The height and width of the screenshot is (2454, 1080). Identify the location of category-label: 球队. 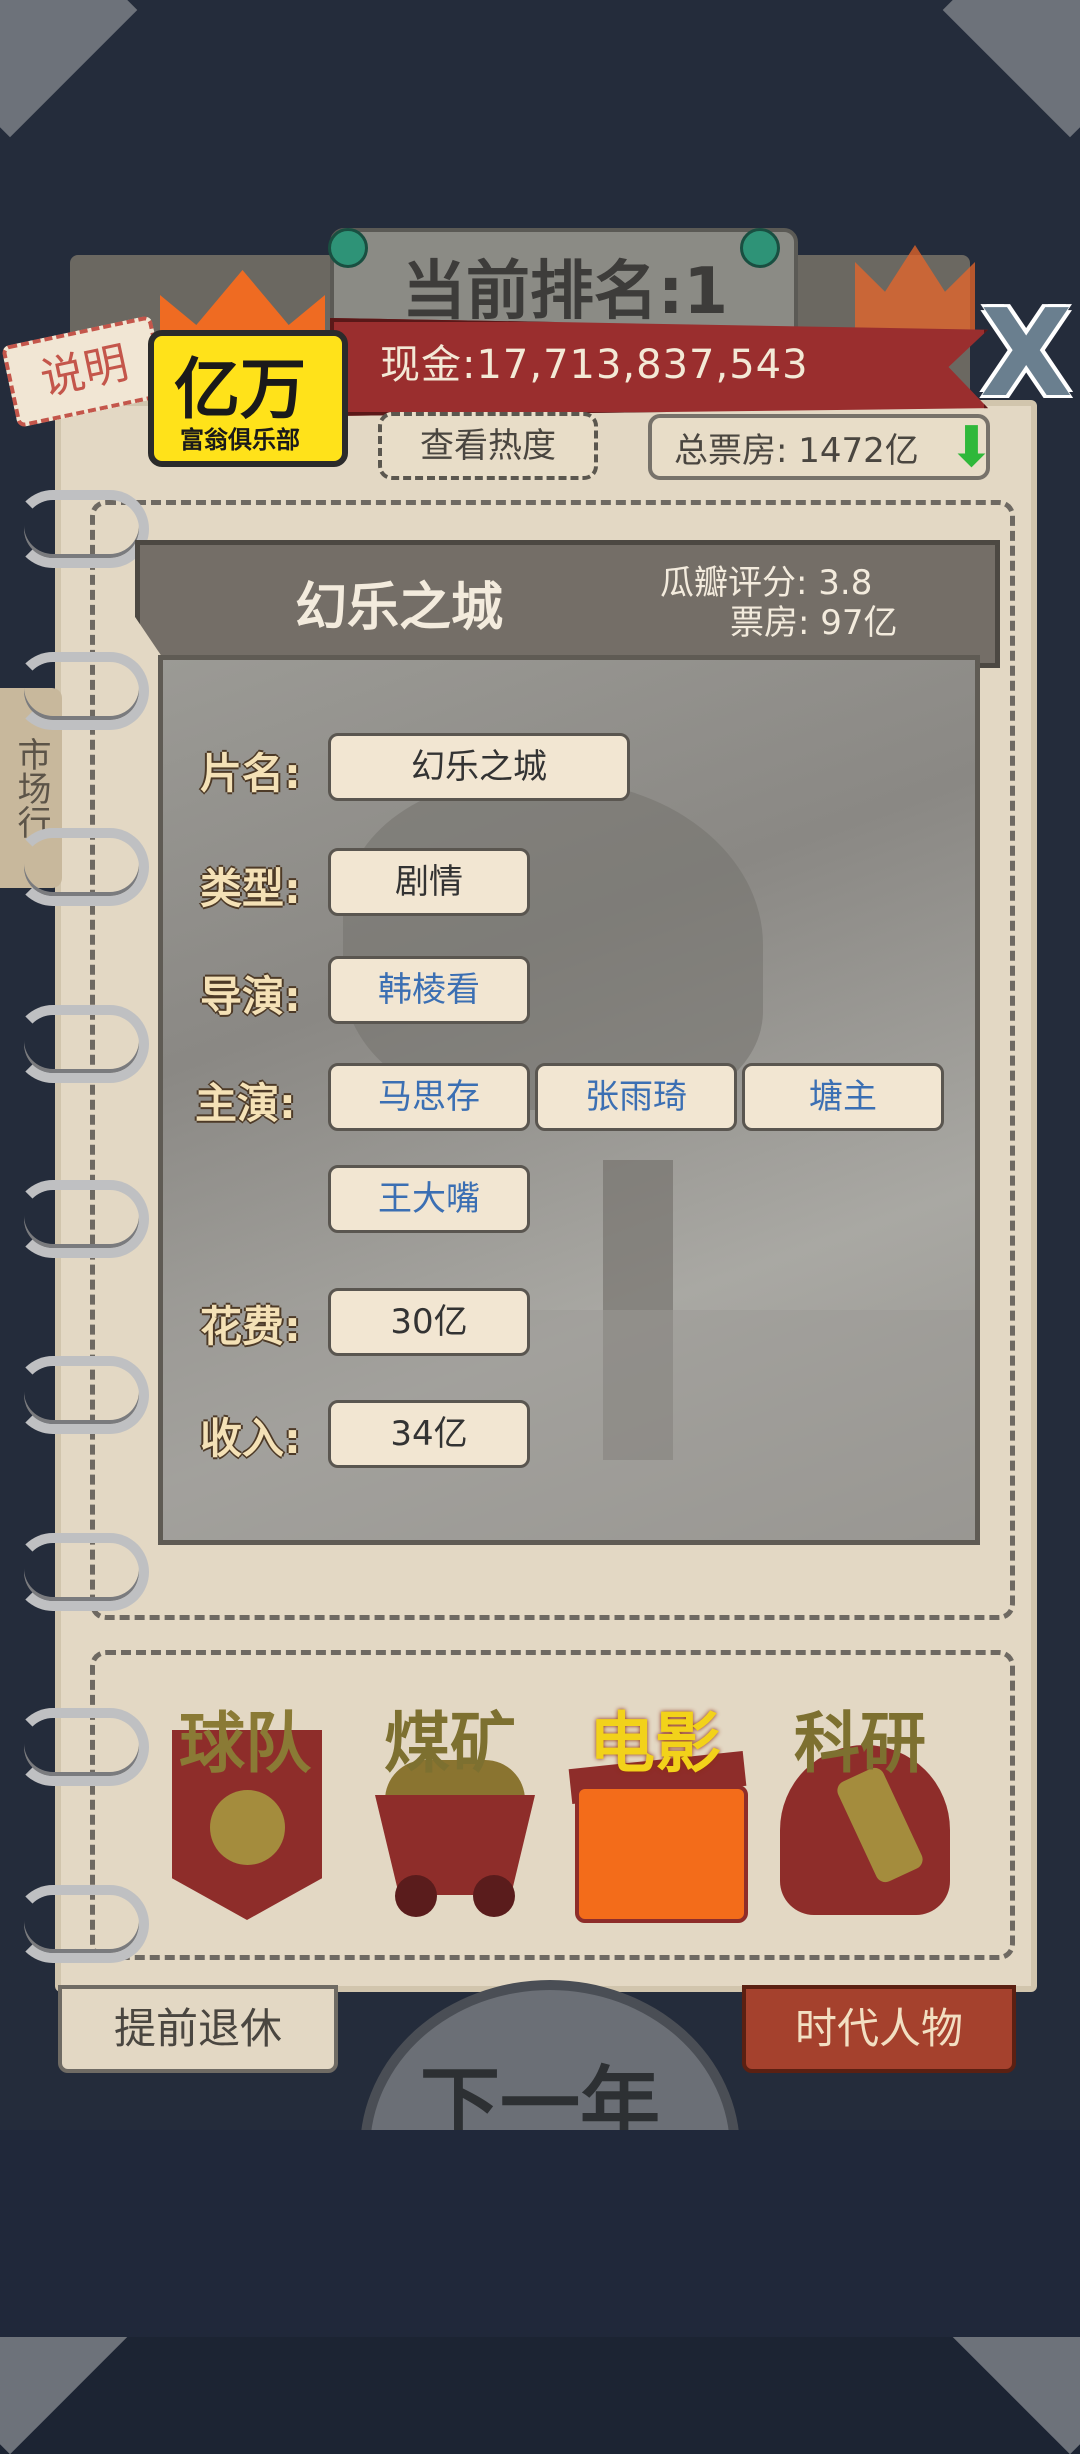
(245, 1743).